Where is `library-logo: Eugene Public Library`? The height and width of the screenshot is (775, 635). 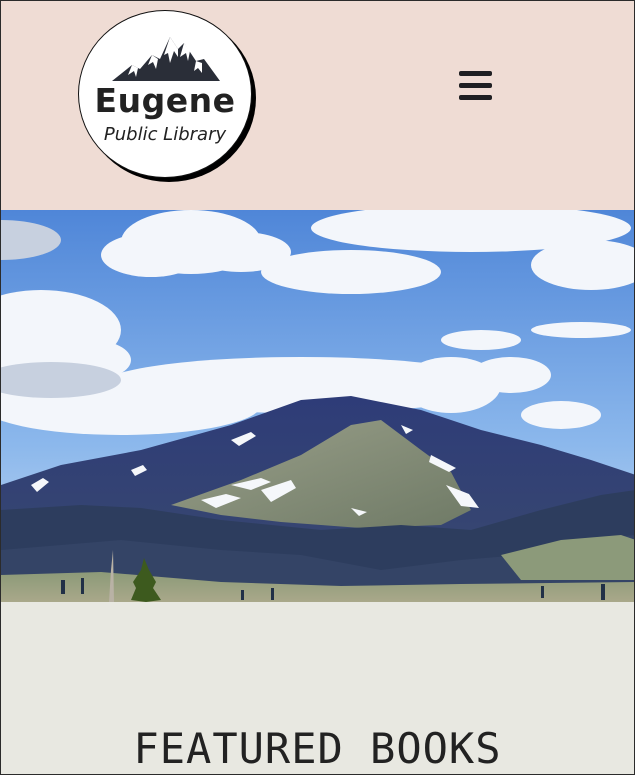 library-logo: Eugene Public Library is located at coordinates (168, 96).